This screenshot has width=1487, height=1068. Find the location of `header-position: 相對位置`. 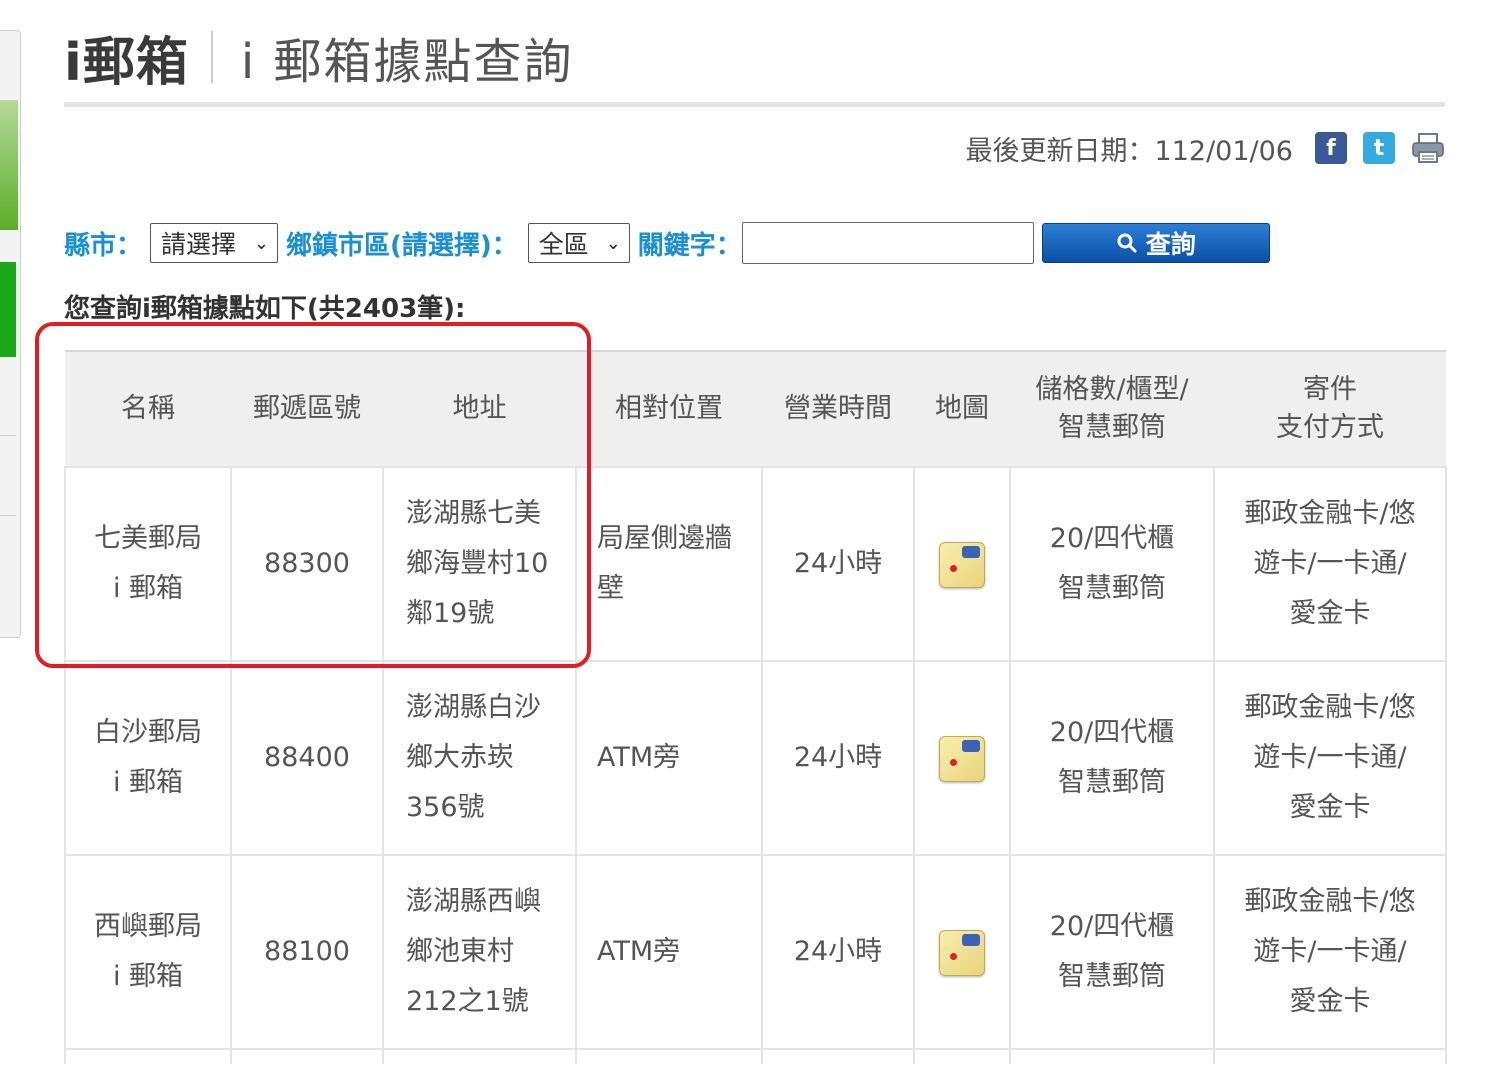

header-position: 相對位置 is located at coordinates (669, 408).